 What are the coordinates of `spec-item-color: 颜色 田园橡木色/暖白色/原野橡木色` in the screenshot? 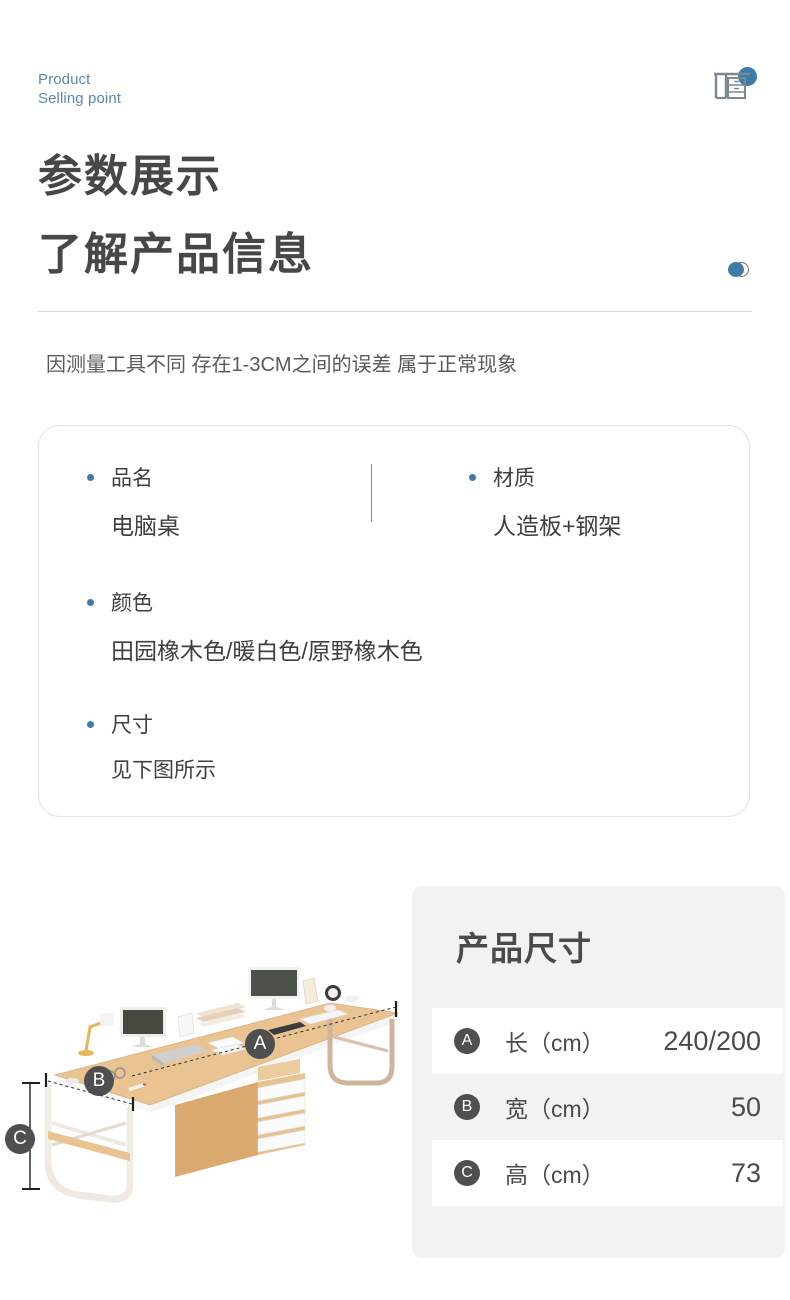 It's located at (255, 626).